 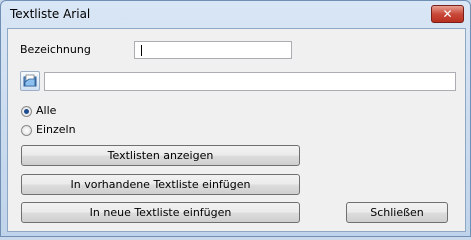 What do you see at coordinates (46, 110) in the screenshot?
I see `radio-alle-label: Alle` at bounding box center [46, 110].